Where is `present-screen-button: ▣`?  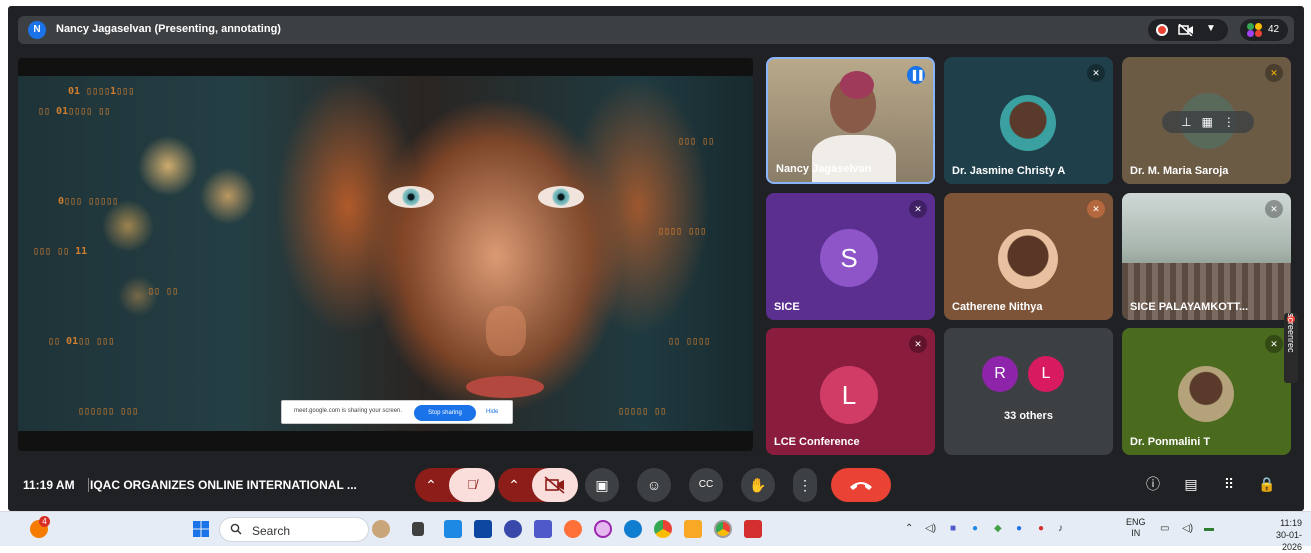
present-screen-button: ▣ is located at coordinates (602, 485).